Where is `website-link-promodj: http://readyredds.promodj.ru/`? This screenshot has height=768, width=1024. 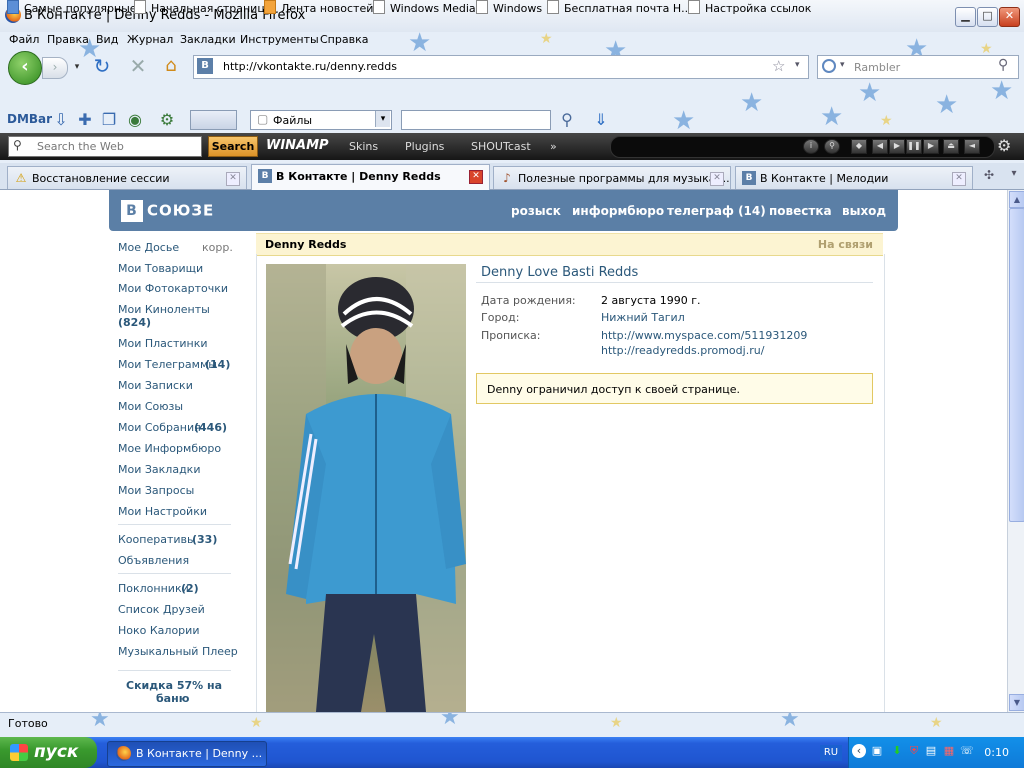
website-link-promodj: http://readyredds.promodj.ru/ is located at coordinates (682, 350).